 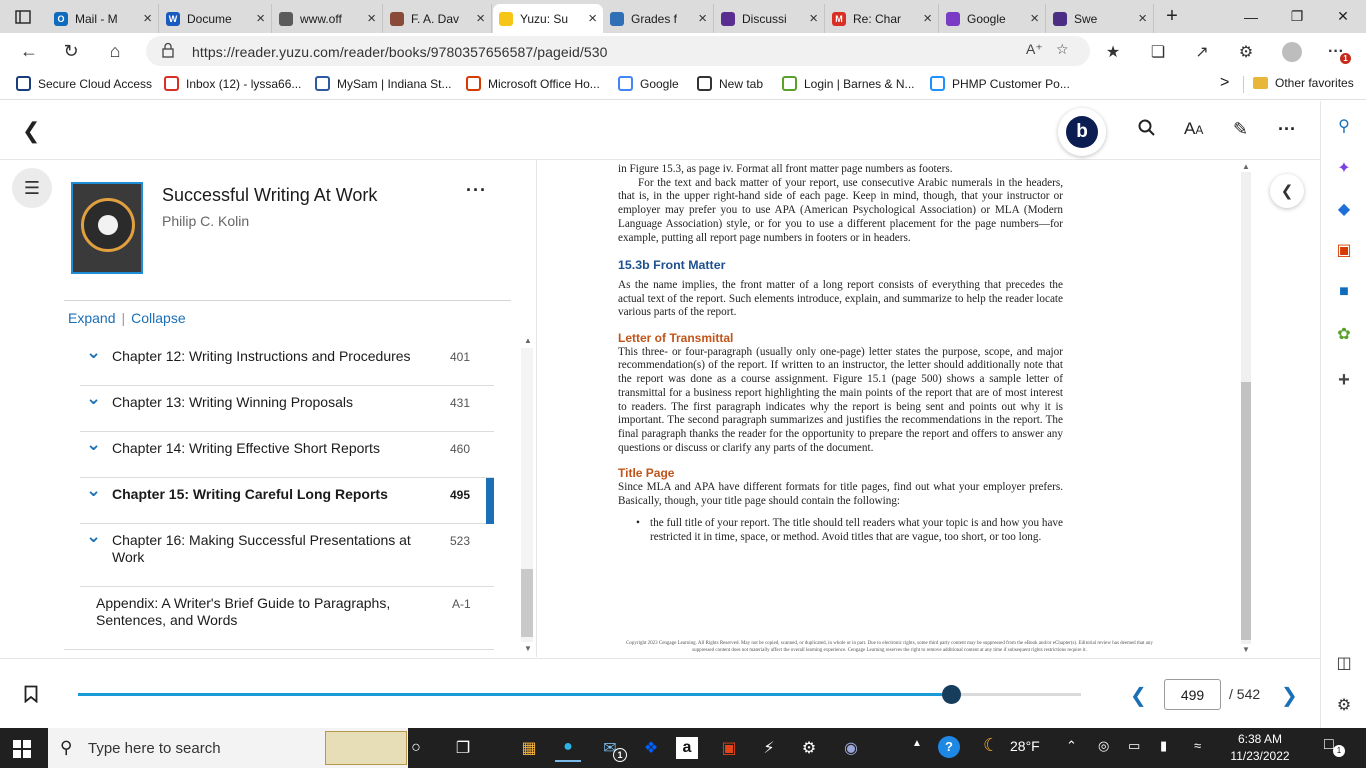 I want to click on notes-icon: ✎, so click(x=1240, y=129).